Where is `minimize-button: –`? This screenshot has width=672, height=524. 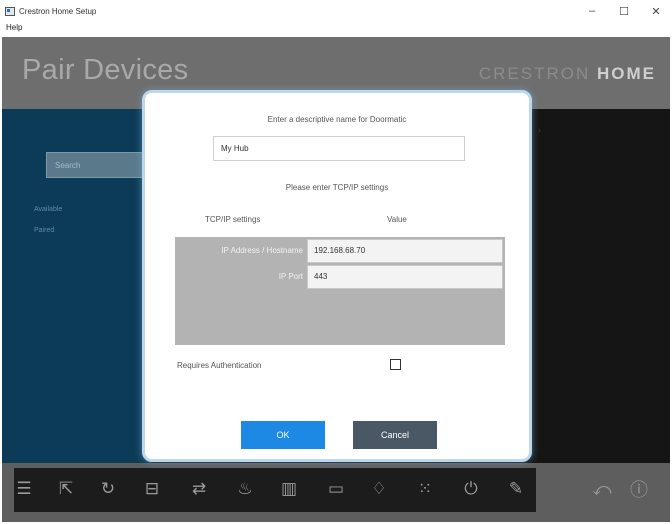 minimize-button: – is located at coordinates (592, 11).